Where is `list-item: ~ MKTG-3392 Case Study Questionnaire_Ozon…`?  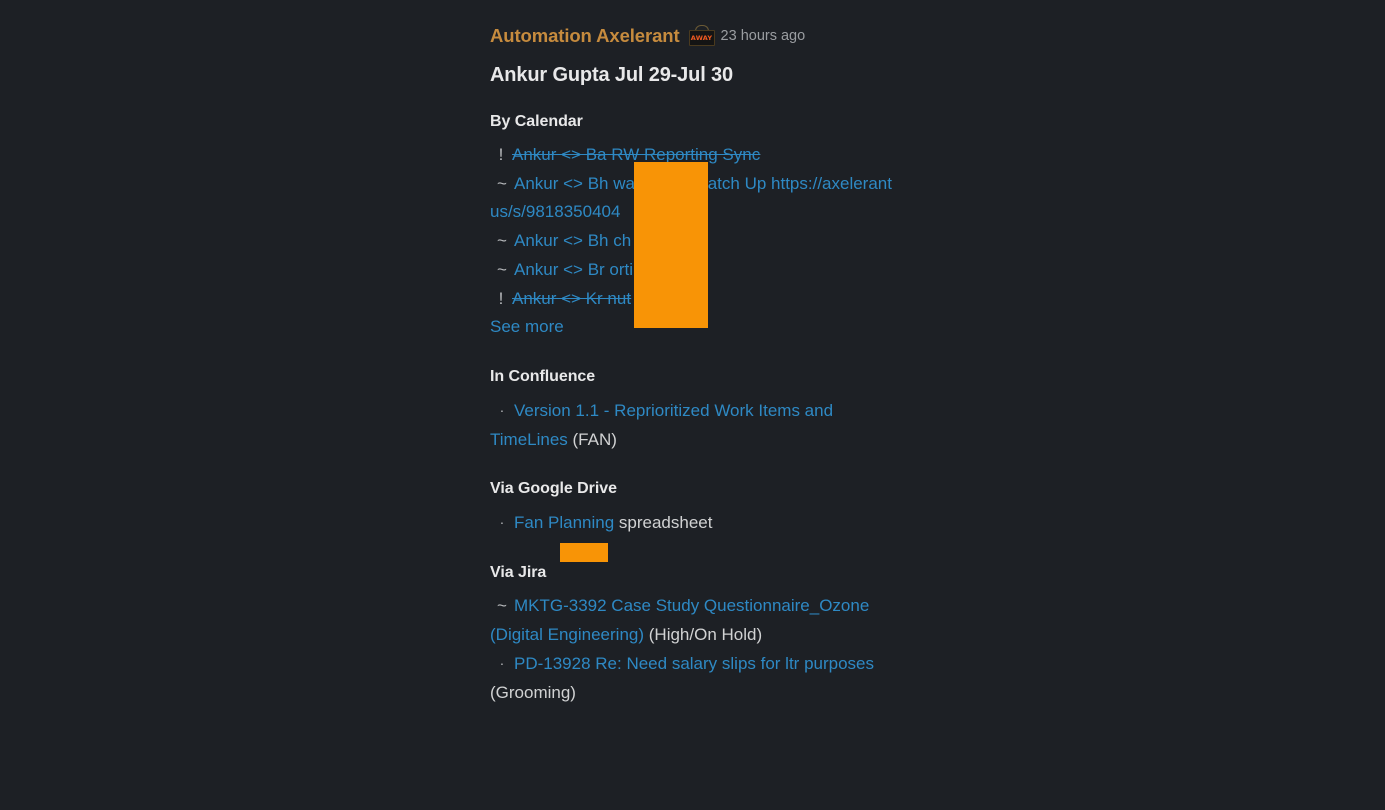 list-item: ~ MKTG-3392 Case Study Questionnaire_Ozon… is located at coordinates (700, 620).